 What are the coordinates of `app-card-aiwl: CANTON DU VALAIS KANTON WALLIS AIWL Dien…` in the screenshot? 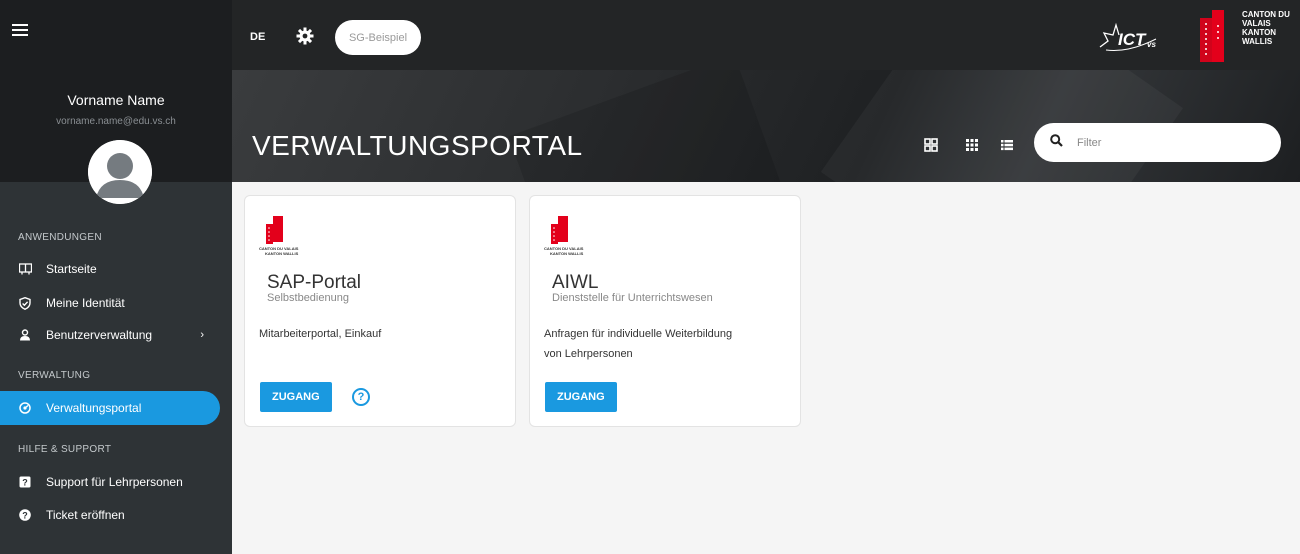 It's located at (665, 311).